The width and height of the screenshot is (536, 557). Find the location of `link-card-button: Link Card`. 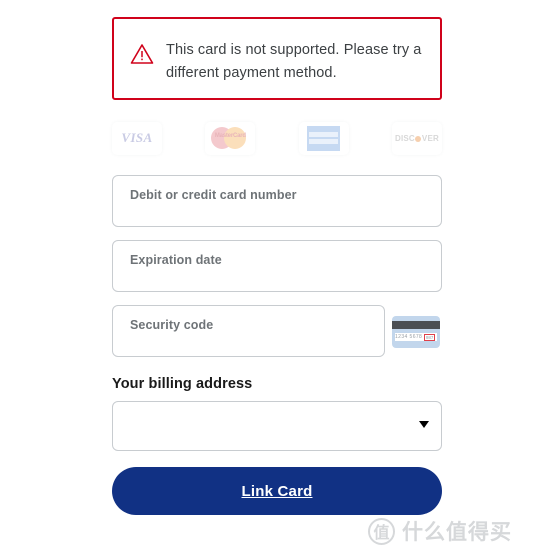

link-card-button: Link Card is located at coordinates (277, 491).